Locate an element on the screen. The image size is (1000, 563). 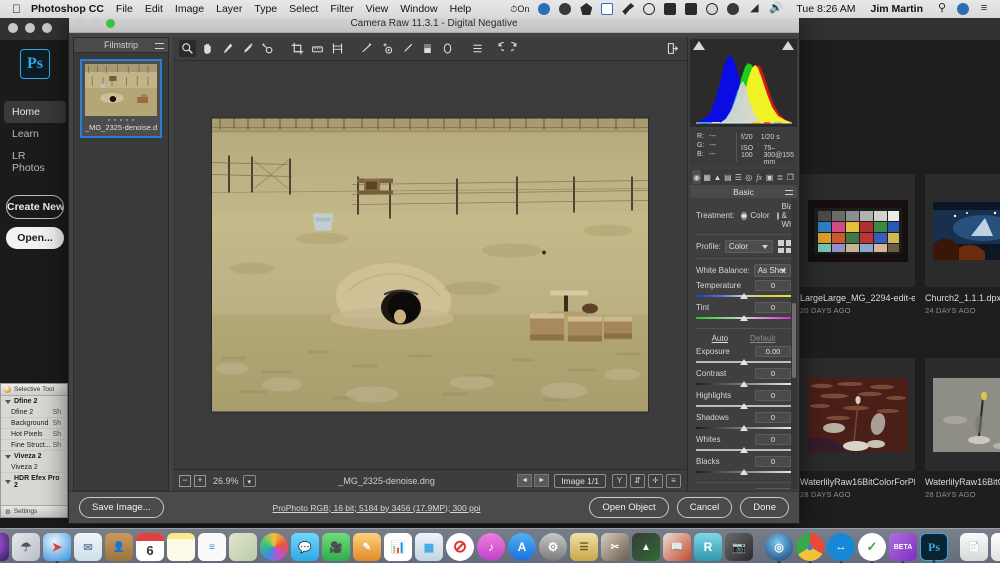
spot-removal-tool-icon is located at coordinates (367, 48).